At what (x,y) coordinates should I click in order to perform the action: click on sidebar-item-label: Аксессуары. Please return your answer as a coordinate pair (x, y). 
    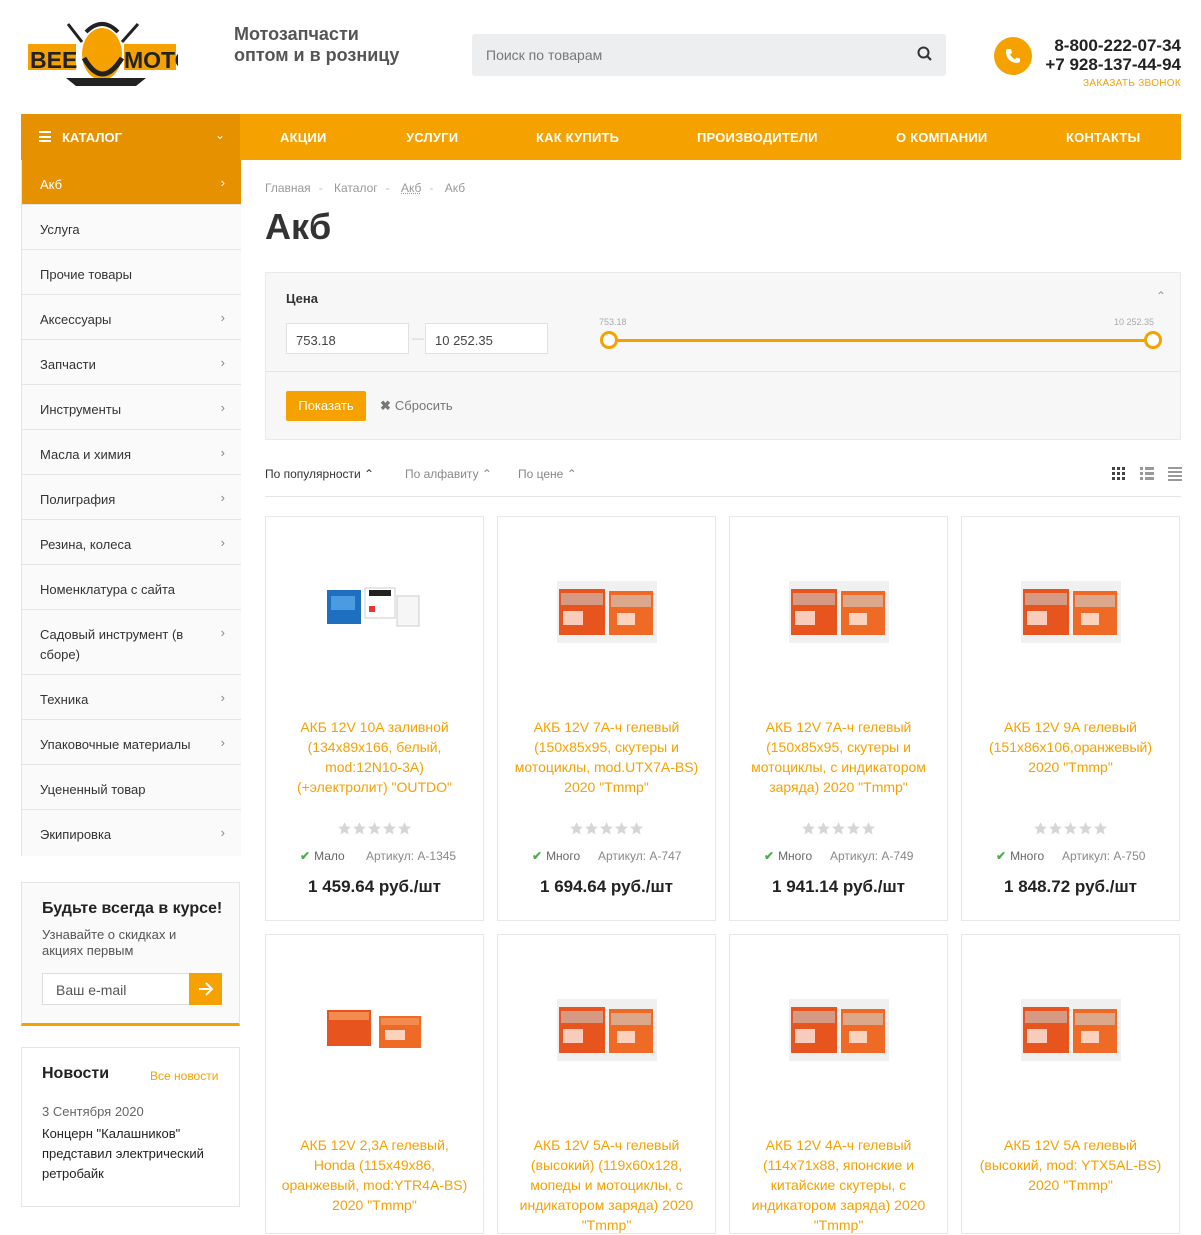
    Looking at the image, I should click on (76, 319).